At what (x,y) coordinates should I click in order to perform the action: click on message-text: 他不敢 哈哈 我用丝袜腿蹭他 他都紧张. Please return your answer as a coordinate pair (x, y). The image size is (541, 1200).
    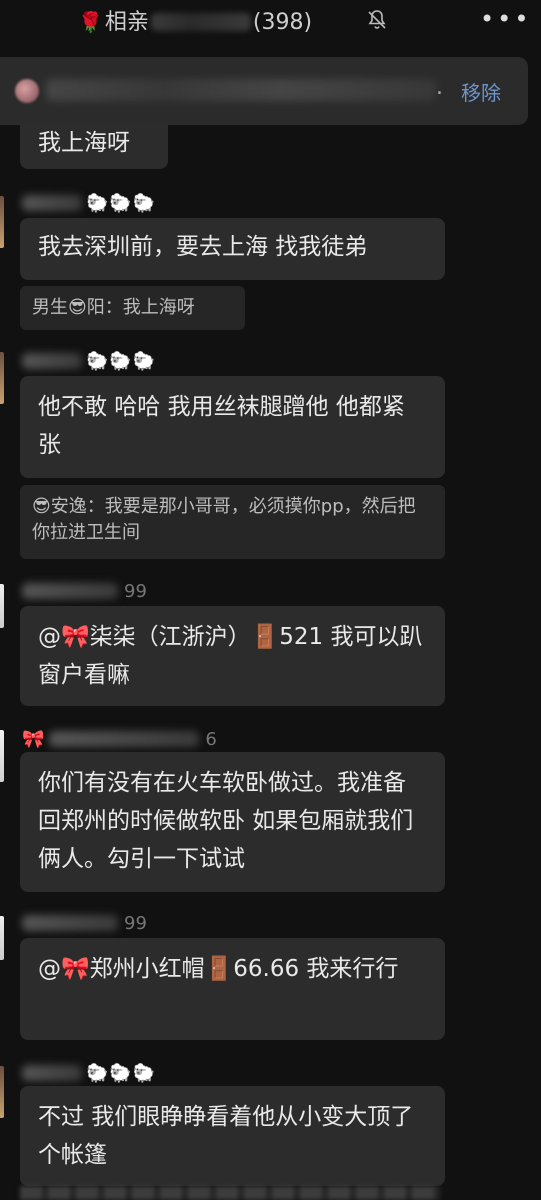
    Looking at the image, I should click on (221, 426).